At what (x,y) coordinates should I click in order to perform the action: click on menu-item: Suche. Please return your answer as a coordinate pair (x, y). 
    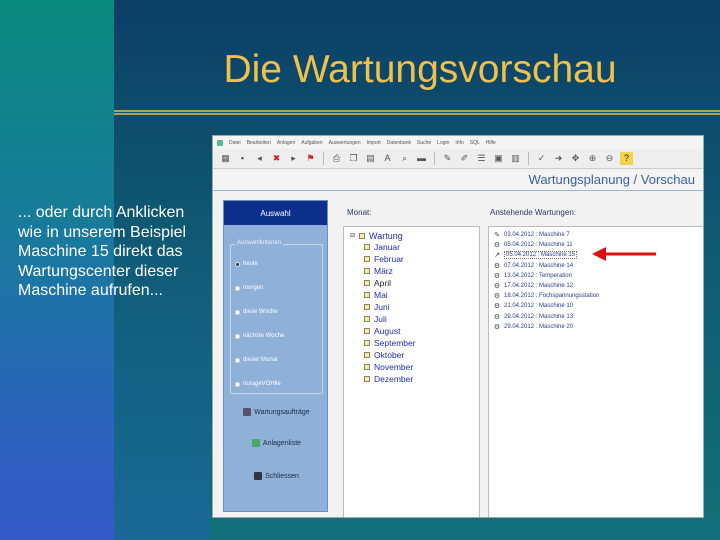
    Looking at the image, I should click on (424, 143).